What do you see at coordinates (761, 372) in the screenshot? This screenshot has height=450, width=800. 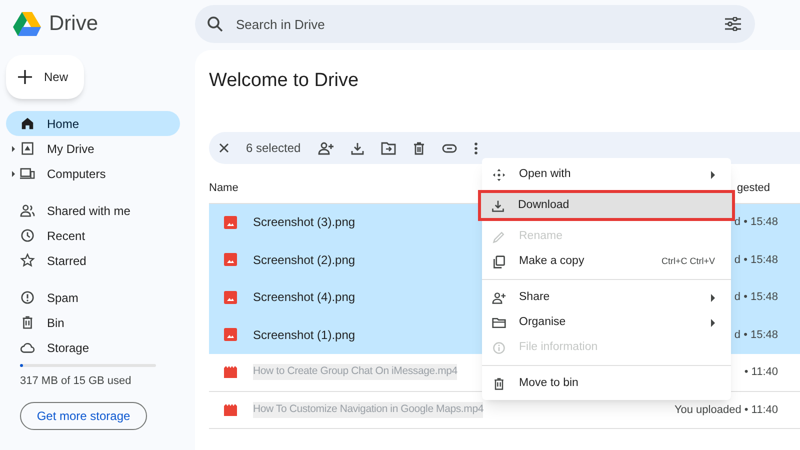 I see `table-cell-text: • 11:40` at bounding box center [761, 372].